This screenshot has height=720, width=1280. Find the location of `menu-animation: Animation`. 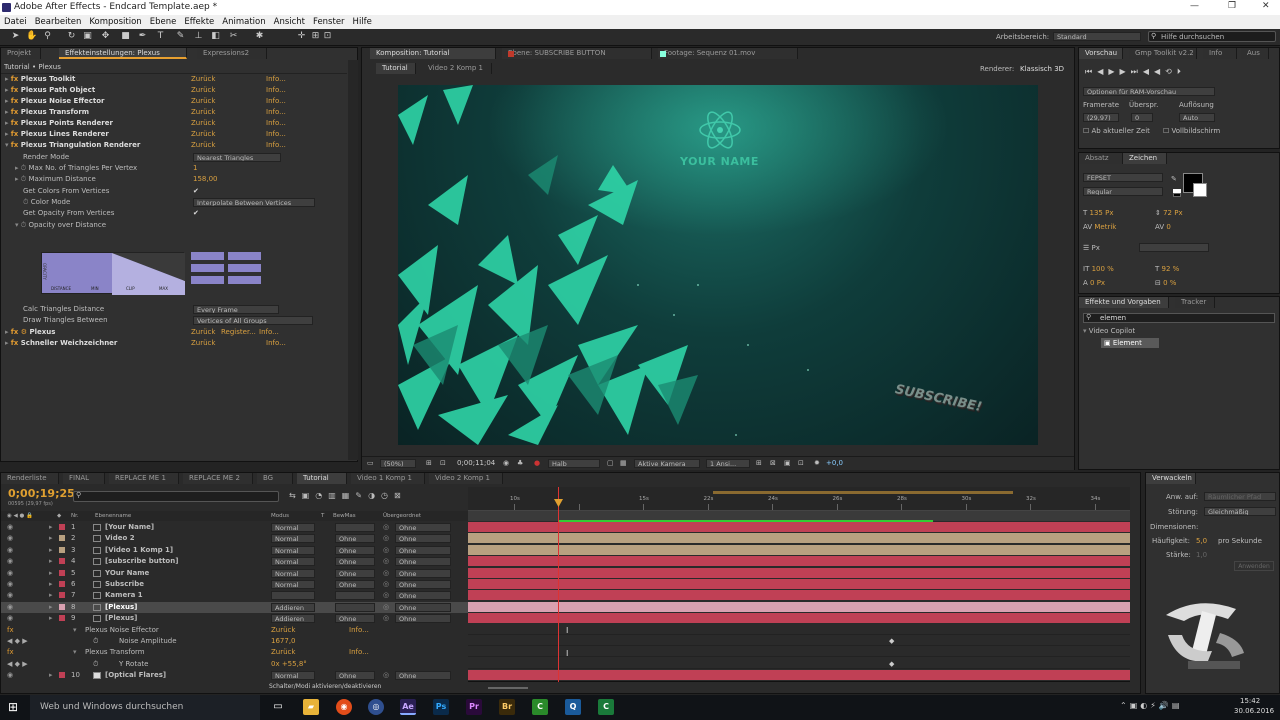

menu-animation: Animation is located at coordinates (243, 22).